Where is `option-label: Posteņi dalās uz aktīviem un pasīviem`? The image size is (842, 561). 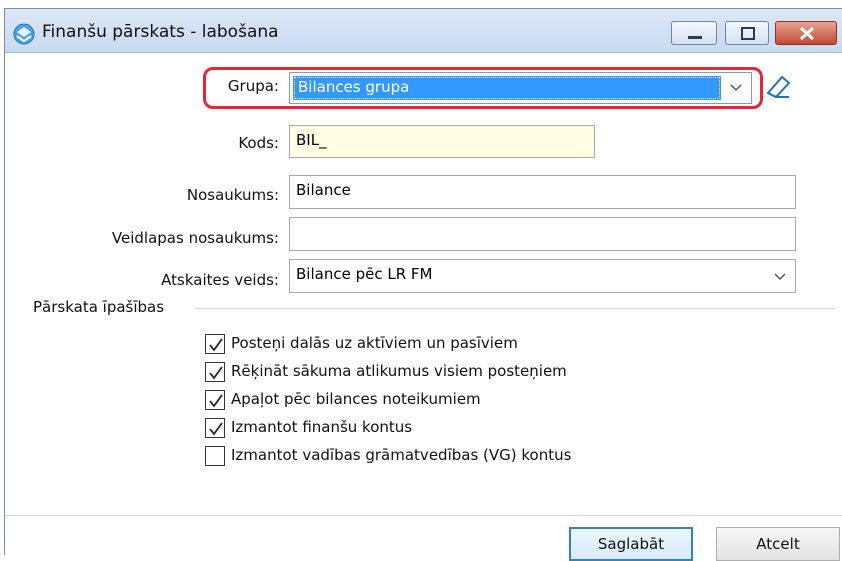 option-label: Posteņi dalās uz aktīviem un pasīviem is located at coordinates (374, 343).